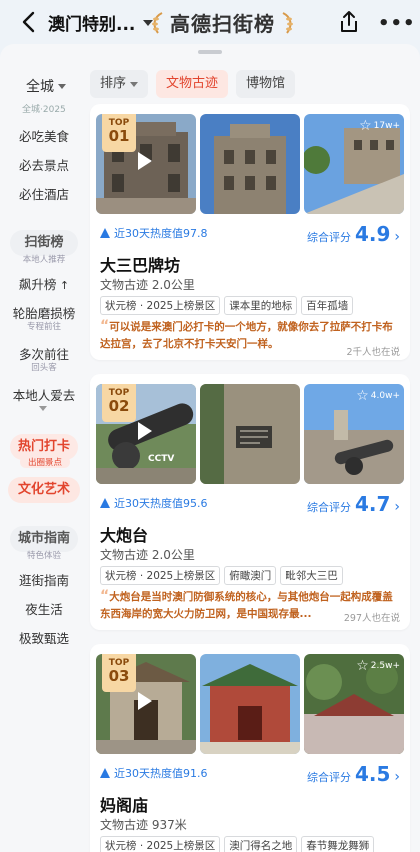 This screenshot has height=852, width=420. I want to click on photo: ☆ 4.0w+, so click(354, 434).